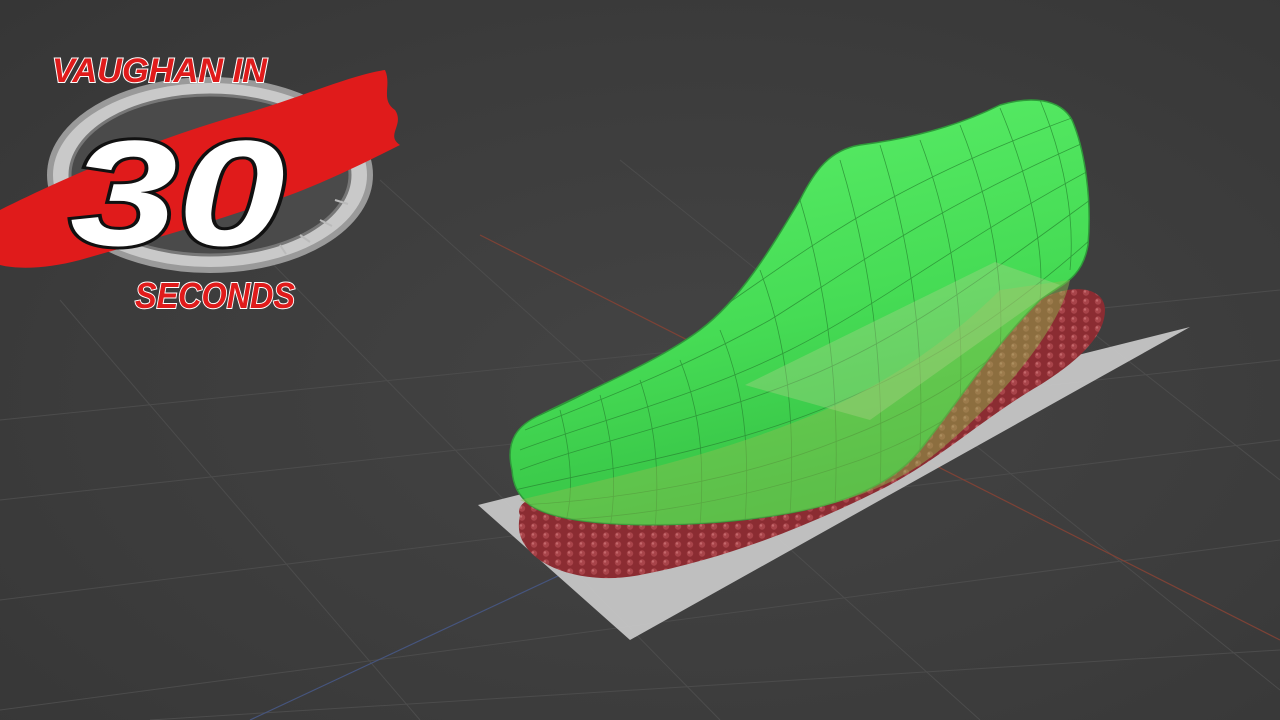 The image size is (1280, 720). Describe the element at coordinates (405, 647) in the screenshot. I see `y-axis-line` at that location.